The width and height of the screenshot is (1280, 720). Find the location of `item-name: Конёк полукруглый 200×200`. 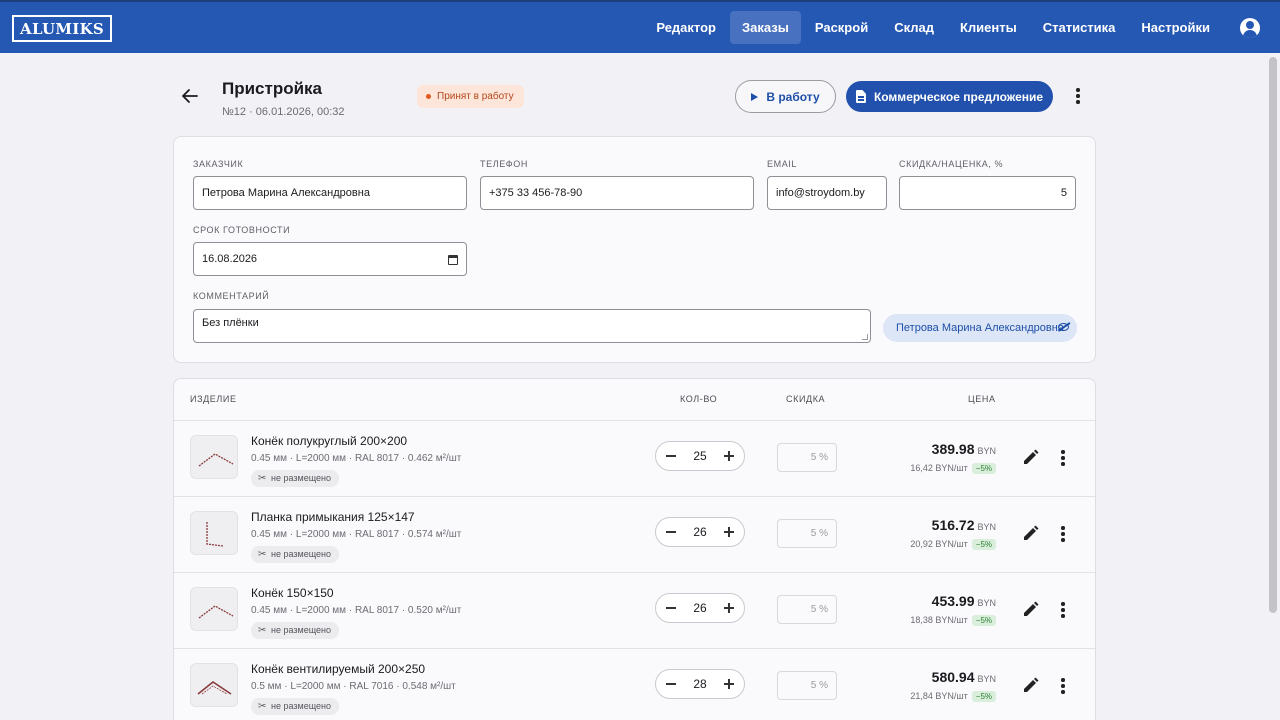

item-name: Конёк полукруглый 200×200 is located at coordinates (329, 441).